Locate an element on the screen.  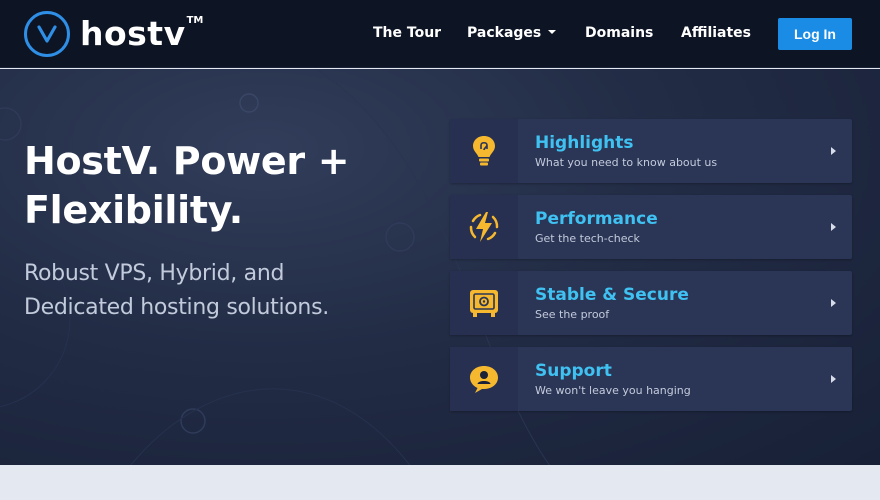
login-button: Log In is located at coordinates (815, 34).